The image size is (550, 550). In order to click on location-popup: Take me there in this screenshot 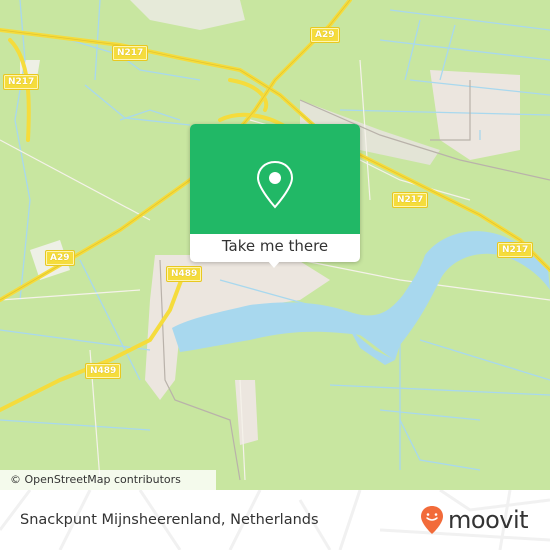, I will do `click(275, 196)`.